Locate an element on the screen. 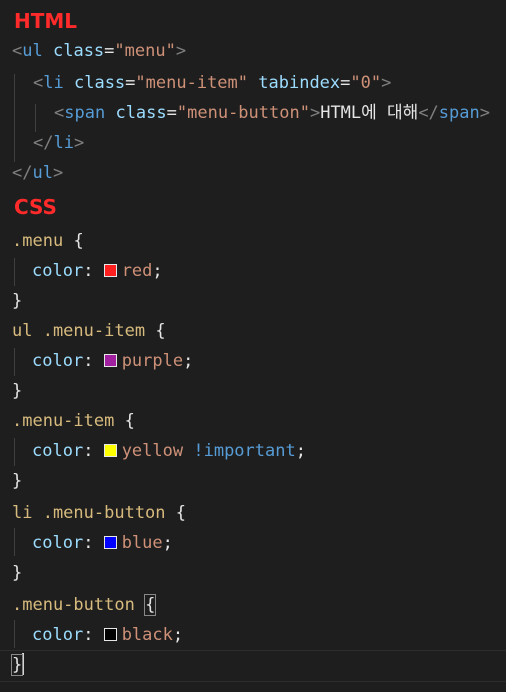 The image size is (506, 692). code-line-ul-open: <ul class="menu"> is located at coordinates (259, 51).